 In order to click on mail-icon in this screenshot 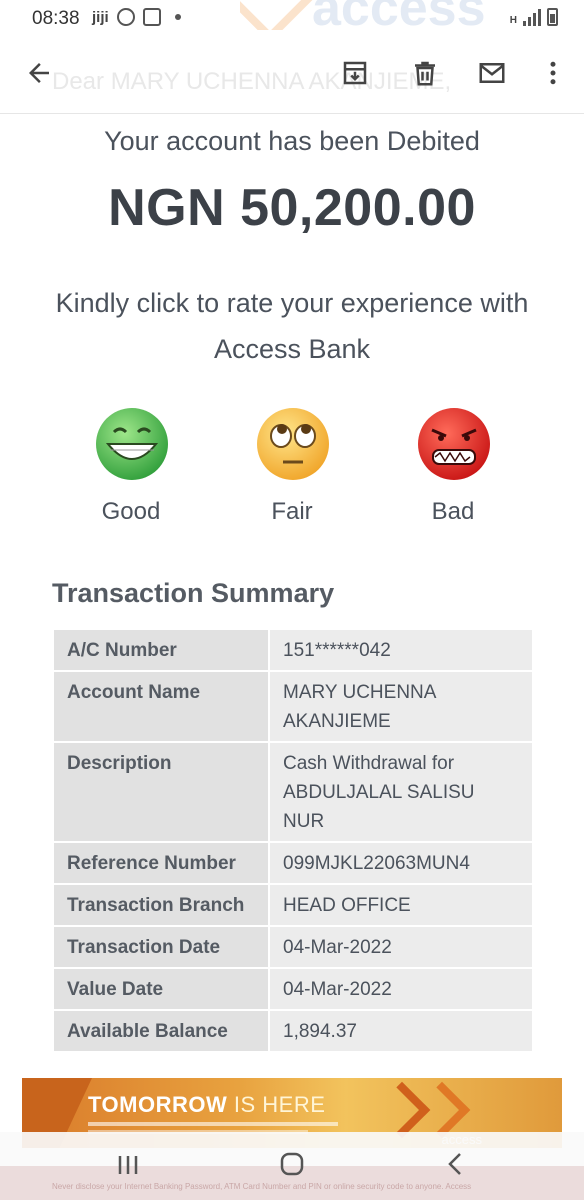, I will do `click(492, 73)`.